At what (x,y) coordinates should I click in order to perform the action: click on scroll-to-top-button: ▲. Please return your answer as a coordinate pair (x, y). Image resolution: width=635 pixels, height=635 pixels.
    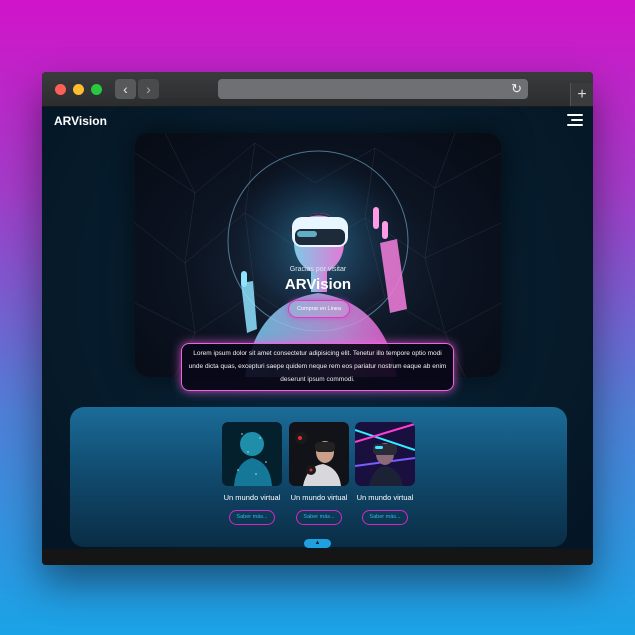
    Looking at the image, I should click on (317, 543).